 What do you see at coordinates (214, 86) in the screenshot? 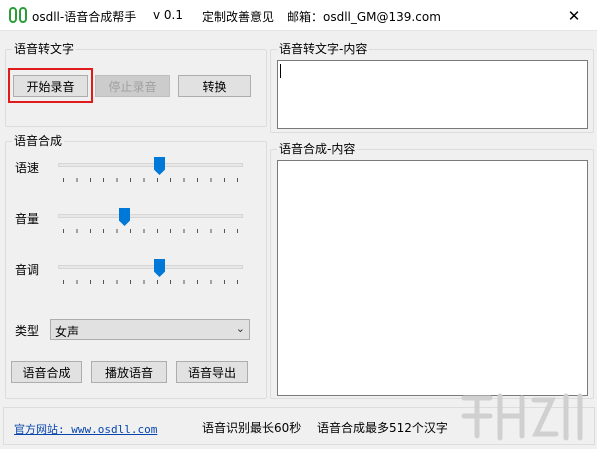
I see `convert-button: 转换` at bounding box center [214, 86].